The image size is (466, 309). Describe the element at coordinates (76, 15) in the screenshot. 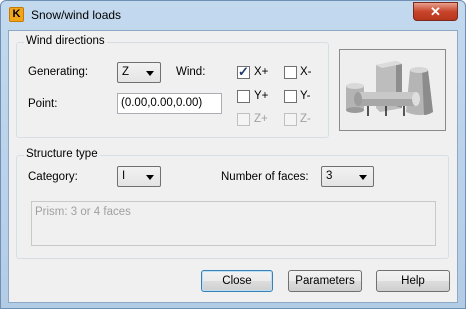

I see `window-title: Snow/wind loads` at that location.